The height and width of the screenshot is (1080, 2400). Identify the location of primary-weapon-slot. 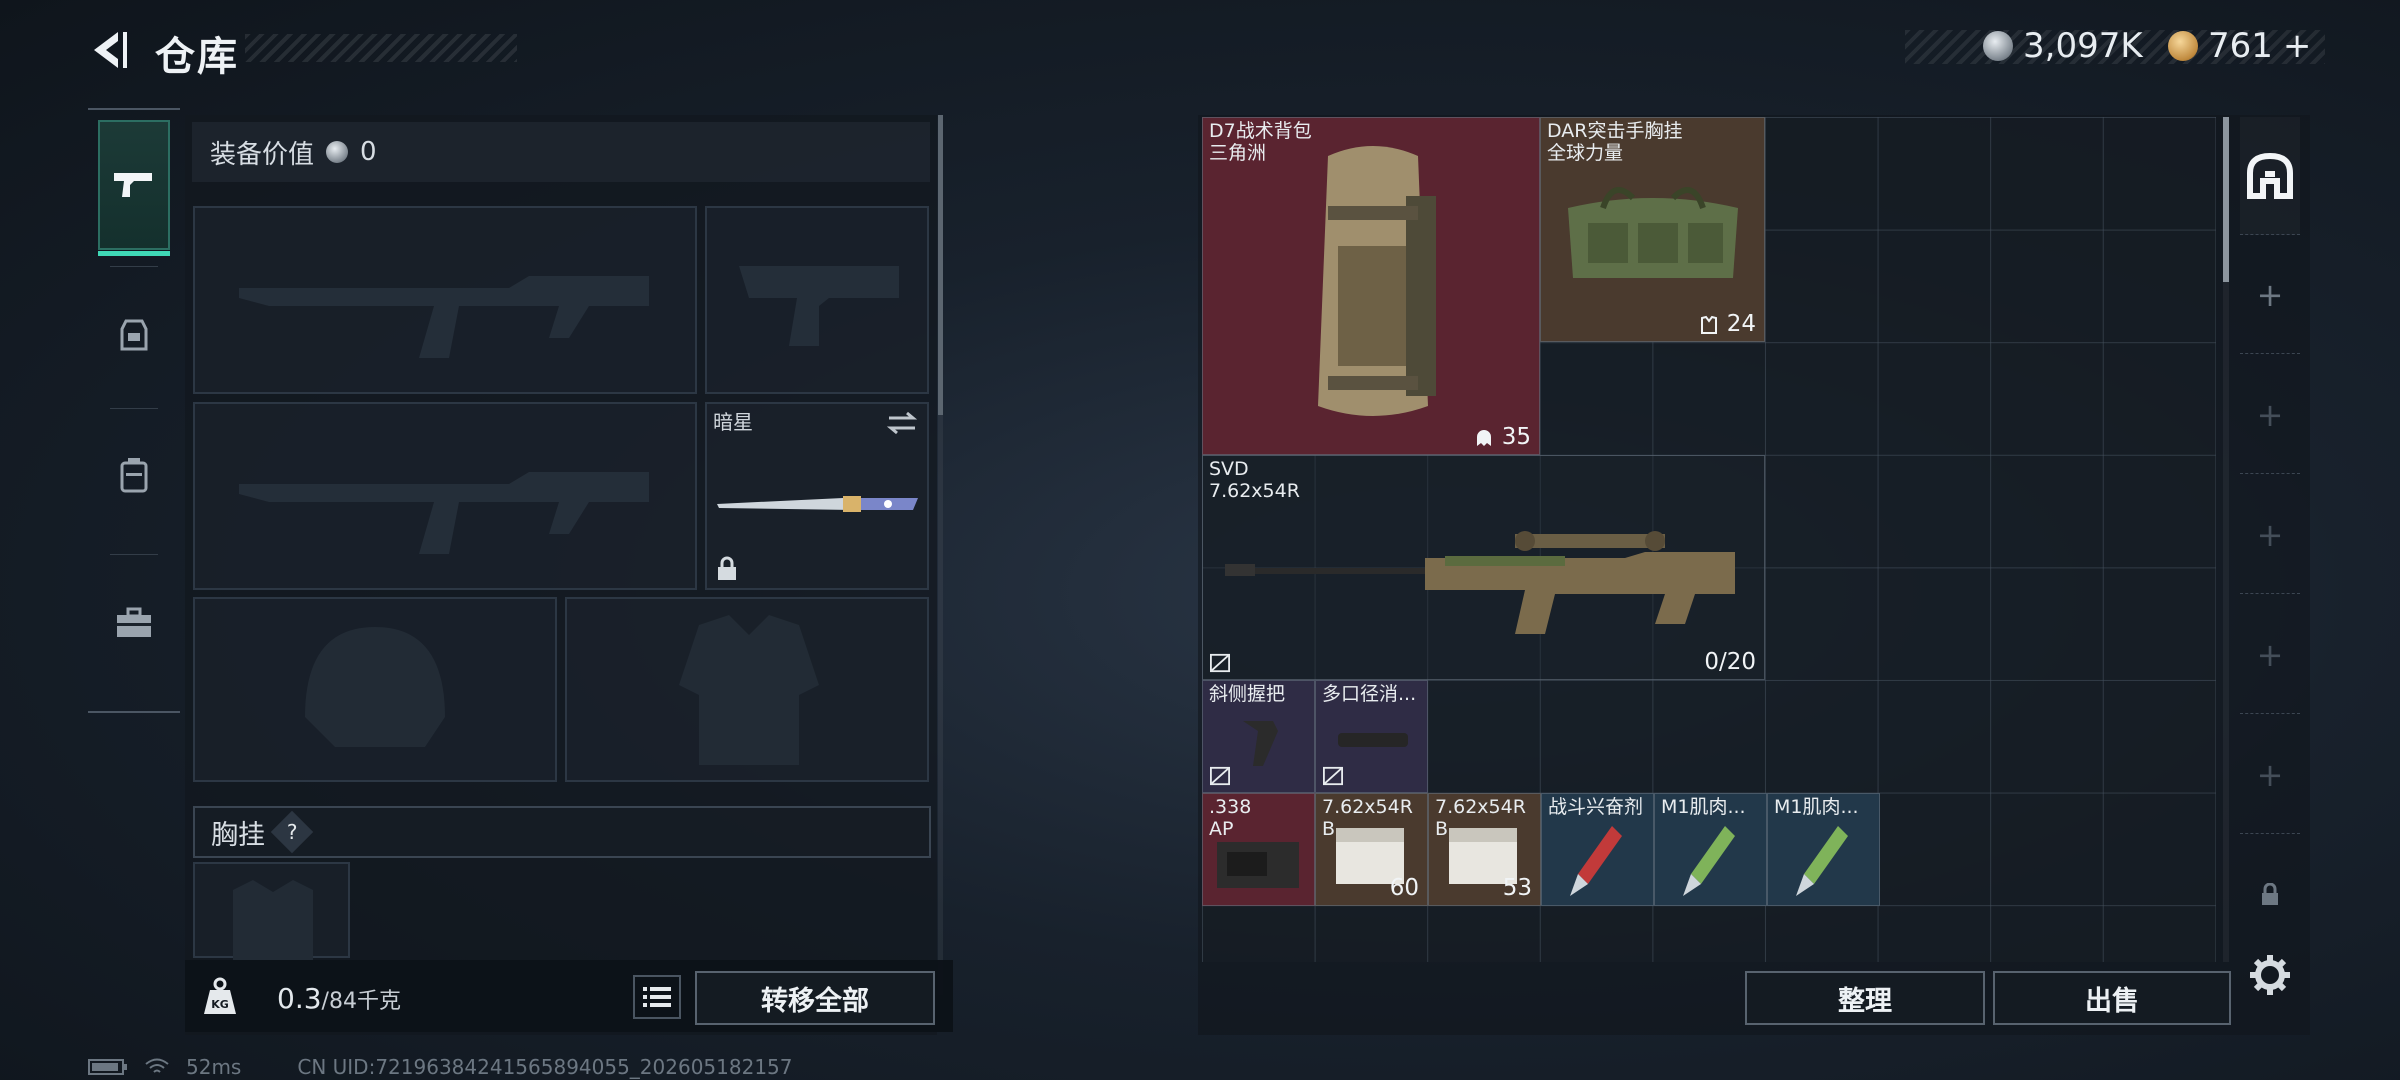
(445, 300).